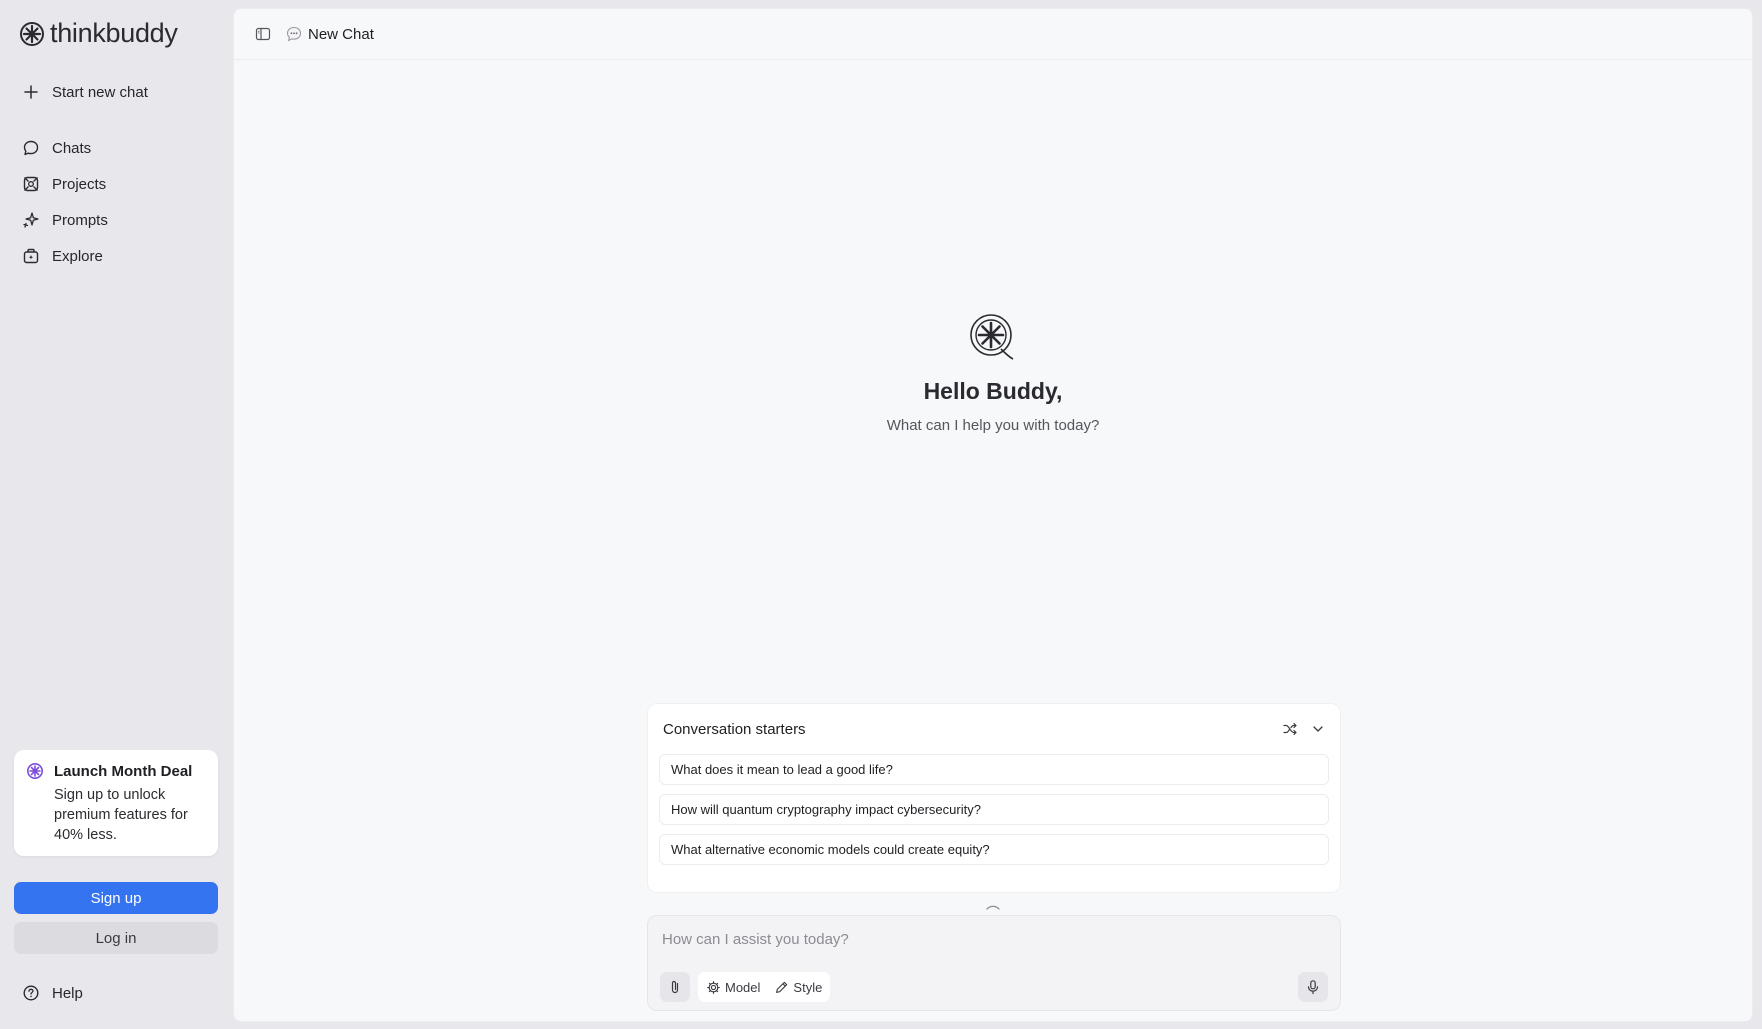 The image size is (1762, 1029). What do you see at coordinates (1304, 729) in the screenshot?
I see `starters-tools` at bounding box center [1304, 729].